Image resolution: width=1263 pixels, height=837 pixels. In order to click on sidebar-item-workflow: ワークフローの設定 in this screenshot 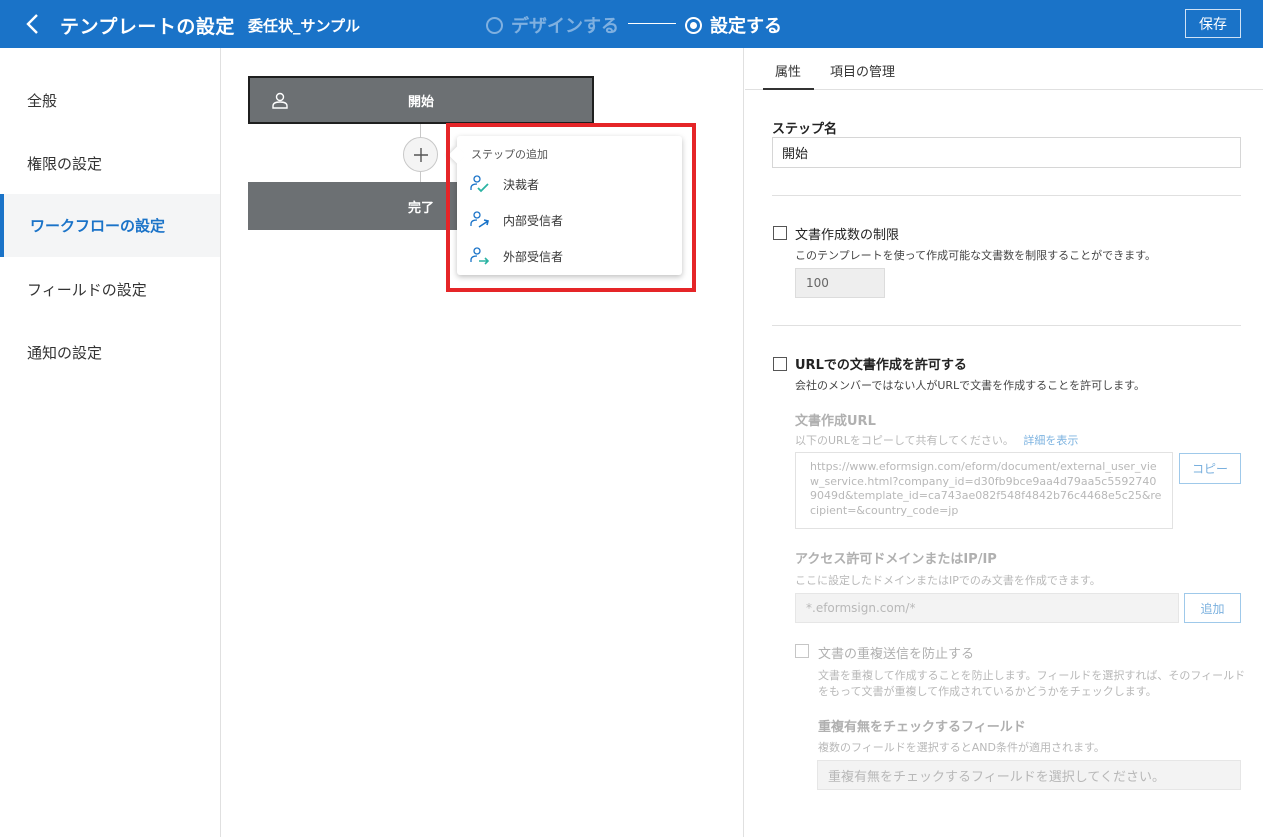, I will do `click(110, 225)`.